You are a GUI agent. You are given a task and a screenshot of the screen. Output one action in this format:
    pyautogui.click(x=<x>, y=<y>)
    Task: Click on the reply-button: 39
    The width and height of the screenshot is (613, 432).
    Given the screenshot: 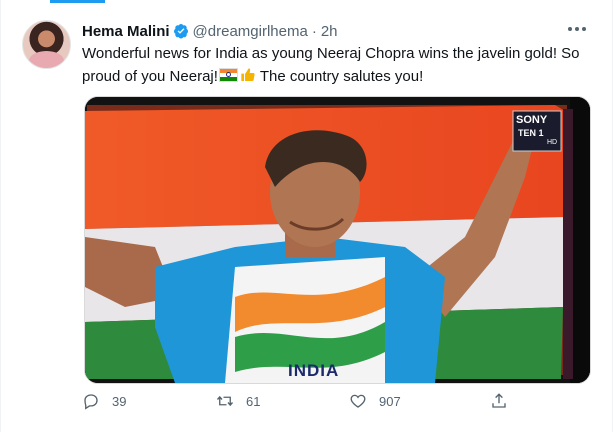 What is the action you would take?
    pyautogui.click(x=104, y=401)
    